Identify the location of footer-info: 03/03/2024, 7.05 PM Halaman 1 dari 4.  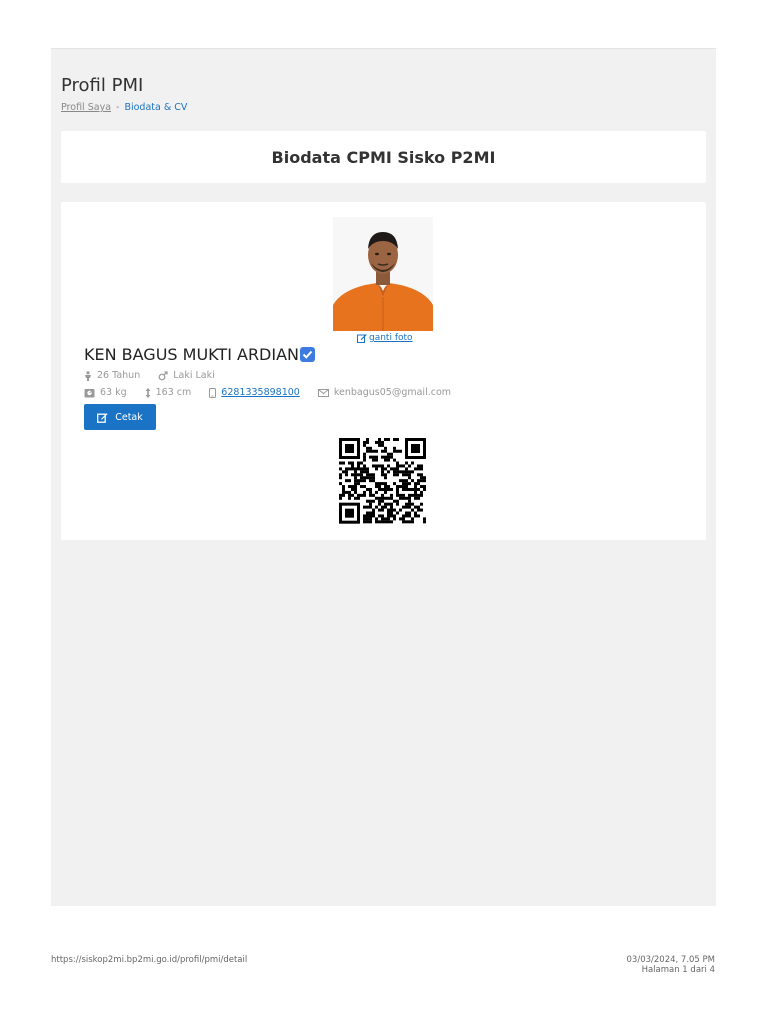
(671, 965).